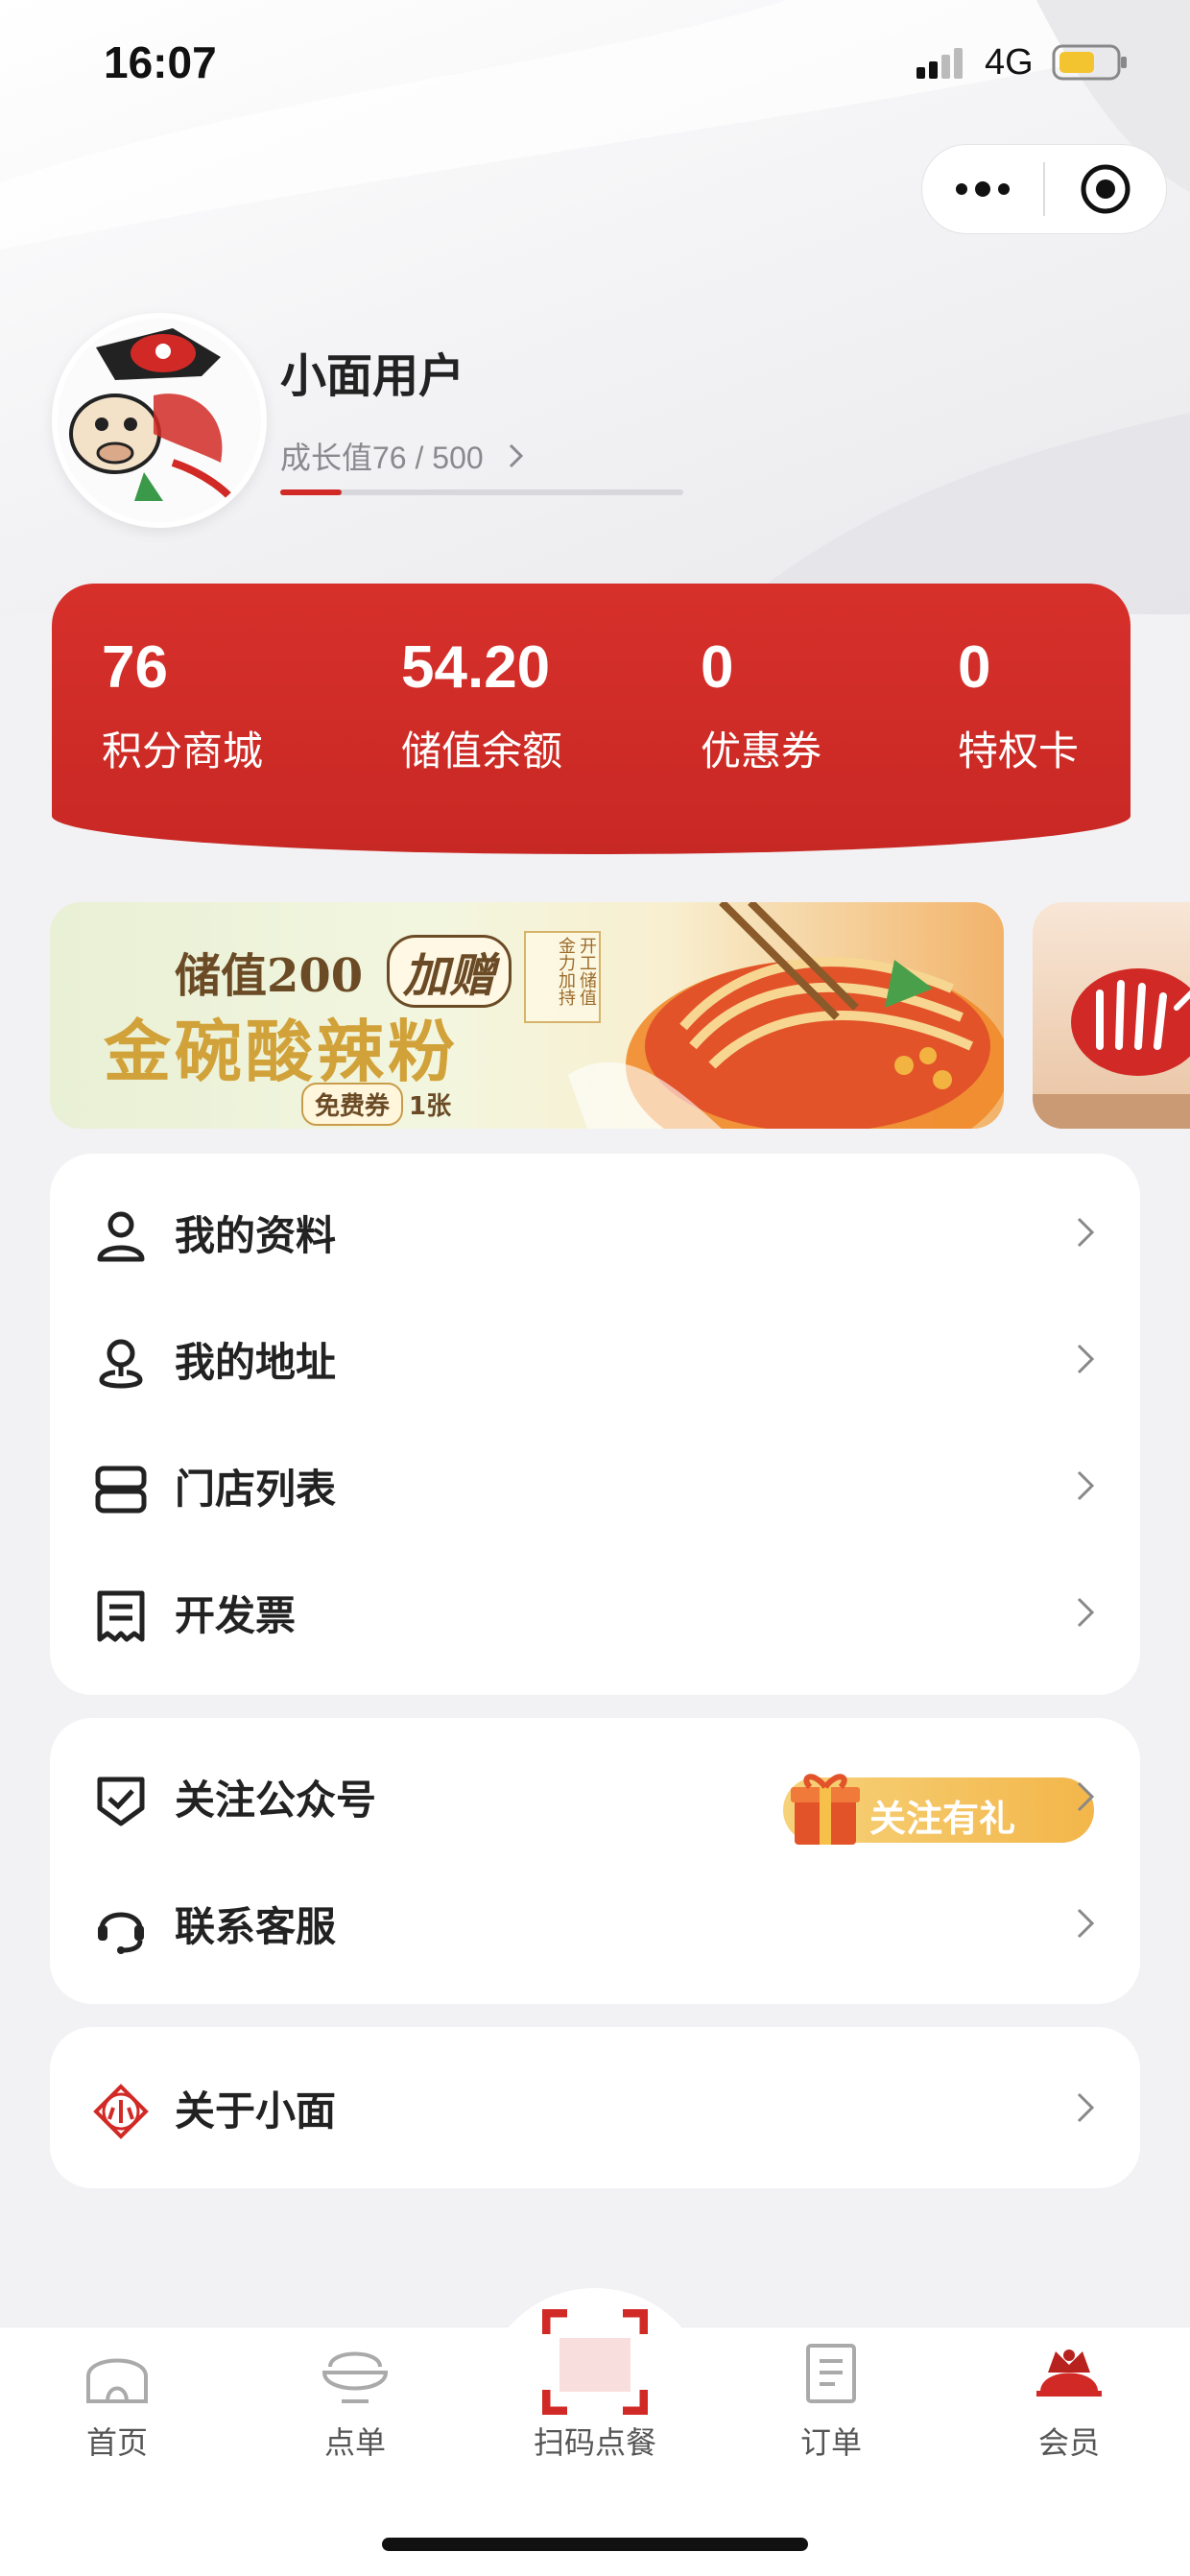 This screenshot has height=2576, width=1190. Describe the element at coordinates (595, 1232) in the screenshot. I see `menu-item-my-profile: 我的资料` at that location.